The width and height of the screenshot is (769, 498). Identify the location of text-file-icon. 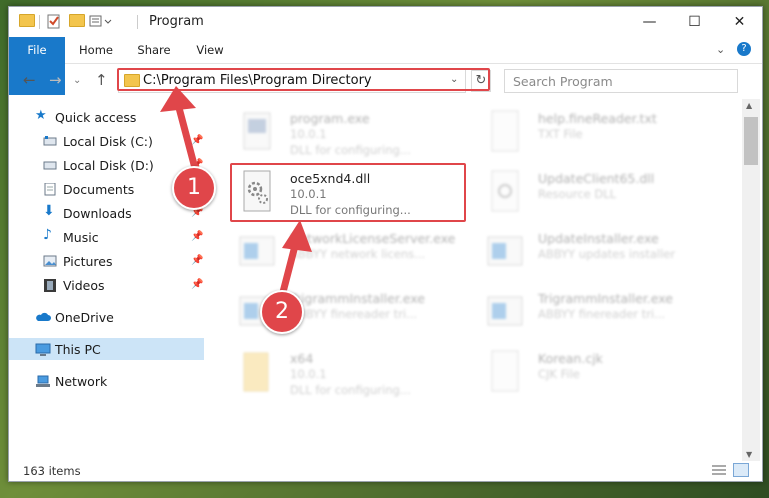
(505, 132).